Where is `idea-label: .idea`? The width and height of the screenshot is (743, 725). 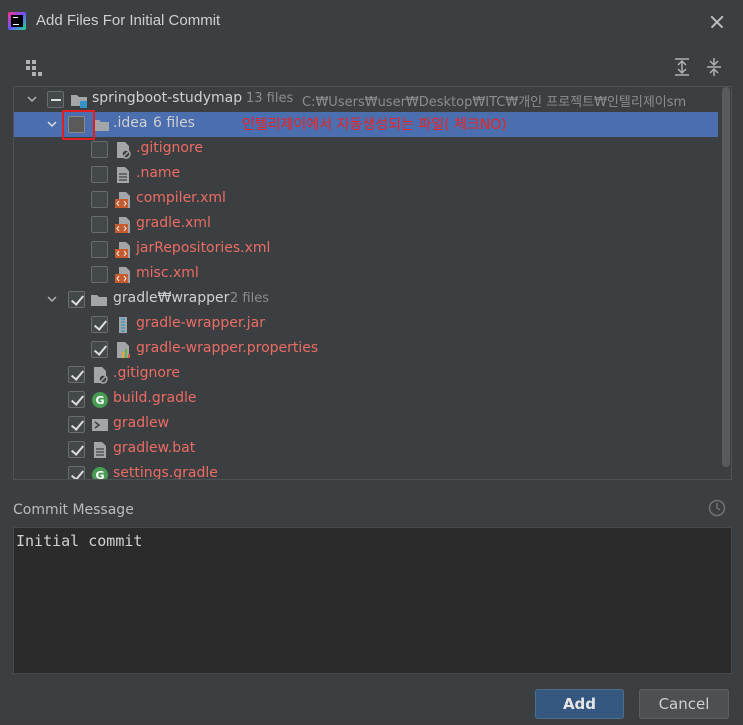 idea-label: .idea is located at coordinates (130, 123).